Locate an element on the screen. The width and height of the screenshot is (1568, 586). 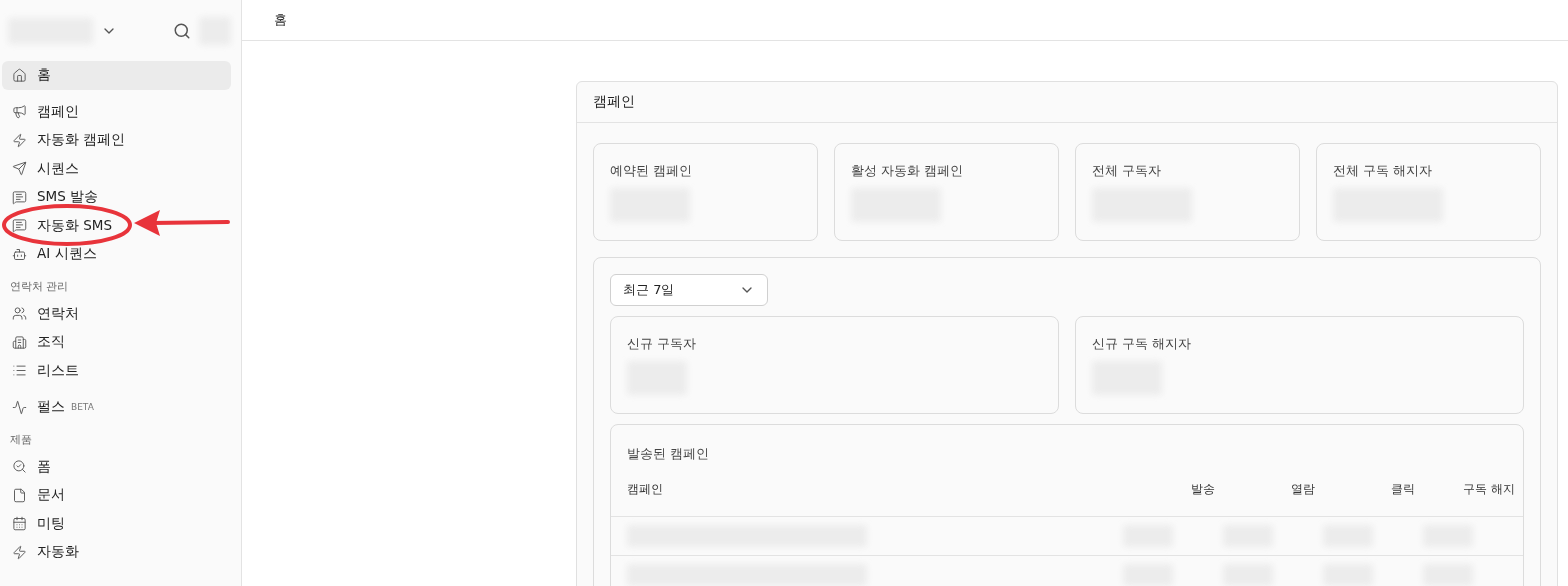
sidebar-item: 폼 is located at coordinates (116, 466).